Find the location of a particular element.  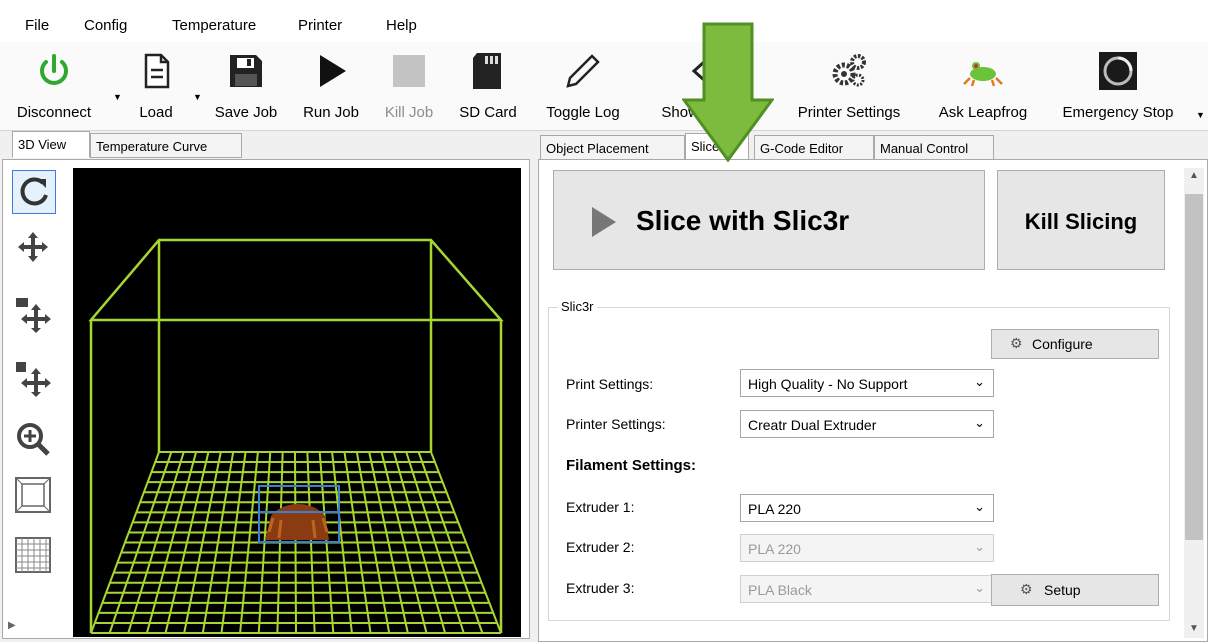

camera-move-icon is located at coordinates (33, 315).